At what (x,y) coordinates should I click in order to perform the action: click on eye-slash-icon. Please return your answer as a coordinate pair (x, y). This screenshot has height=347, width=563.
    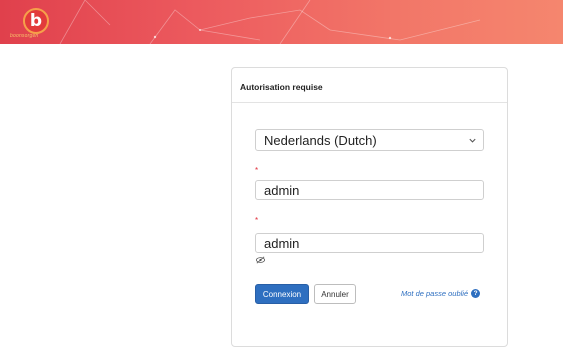
    Looking at the image, I should click on (260, 260).